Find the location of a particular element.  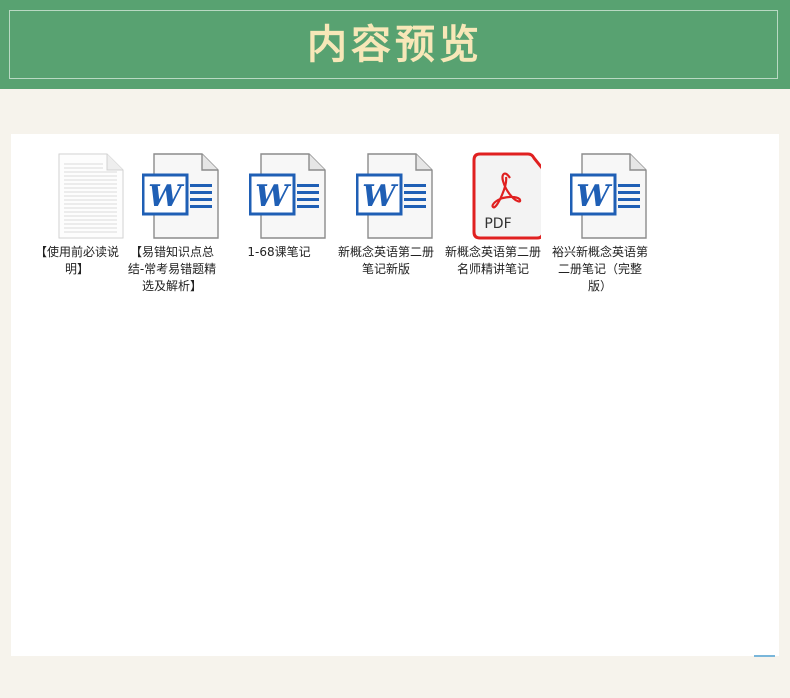

scroll-indicator is located at coordinates (764, 656).